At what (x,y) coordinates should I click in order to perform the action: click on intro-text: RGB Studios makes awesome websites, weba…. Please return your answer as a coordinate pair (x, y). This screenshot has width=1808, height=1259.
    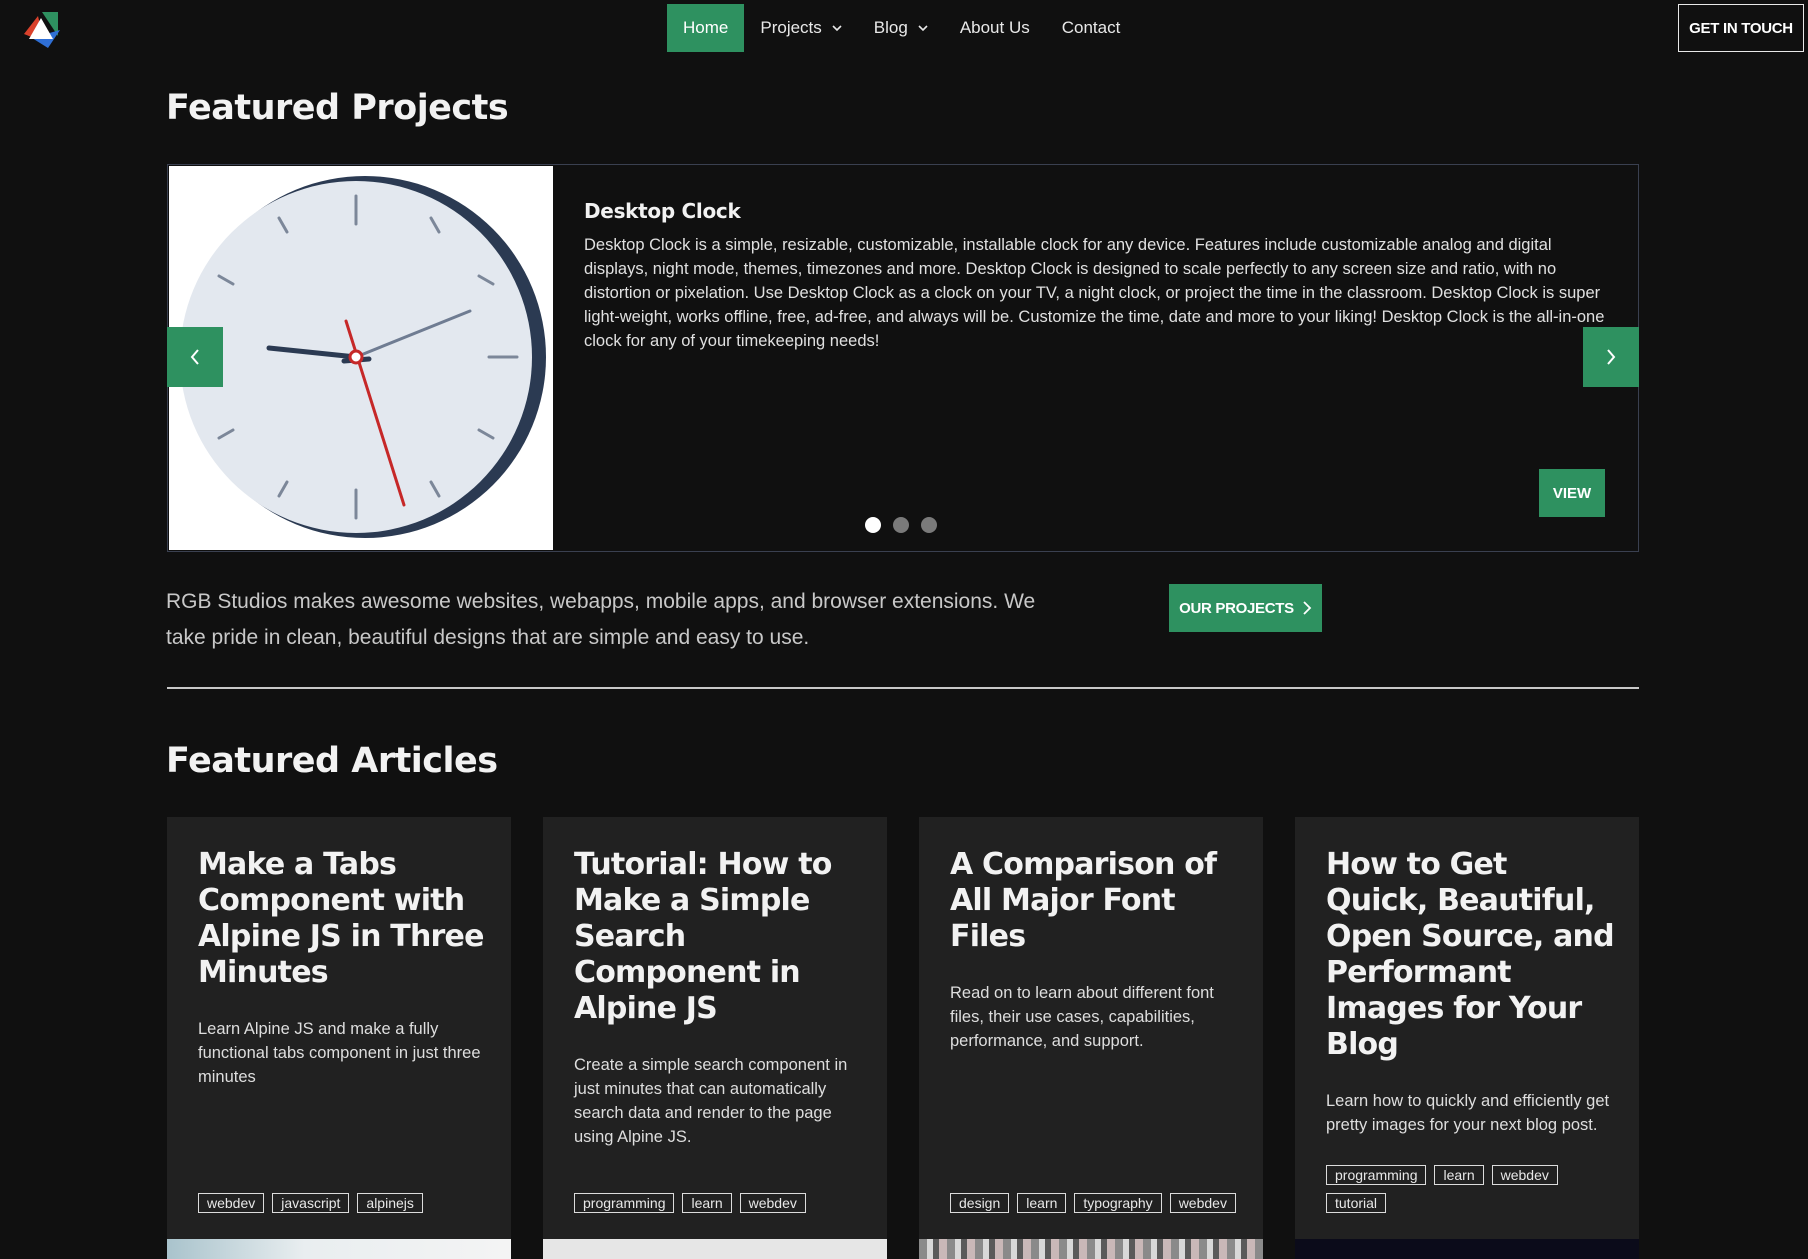
    Looking at the image, I should click on (601, 619).